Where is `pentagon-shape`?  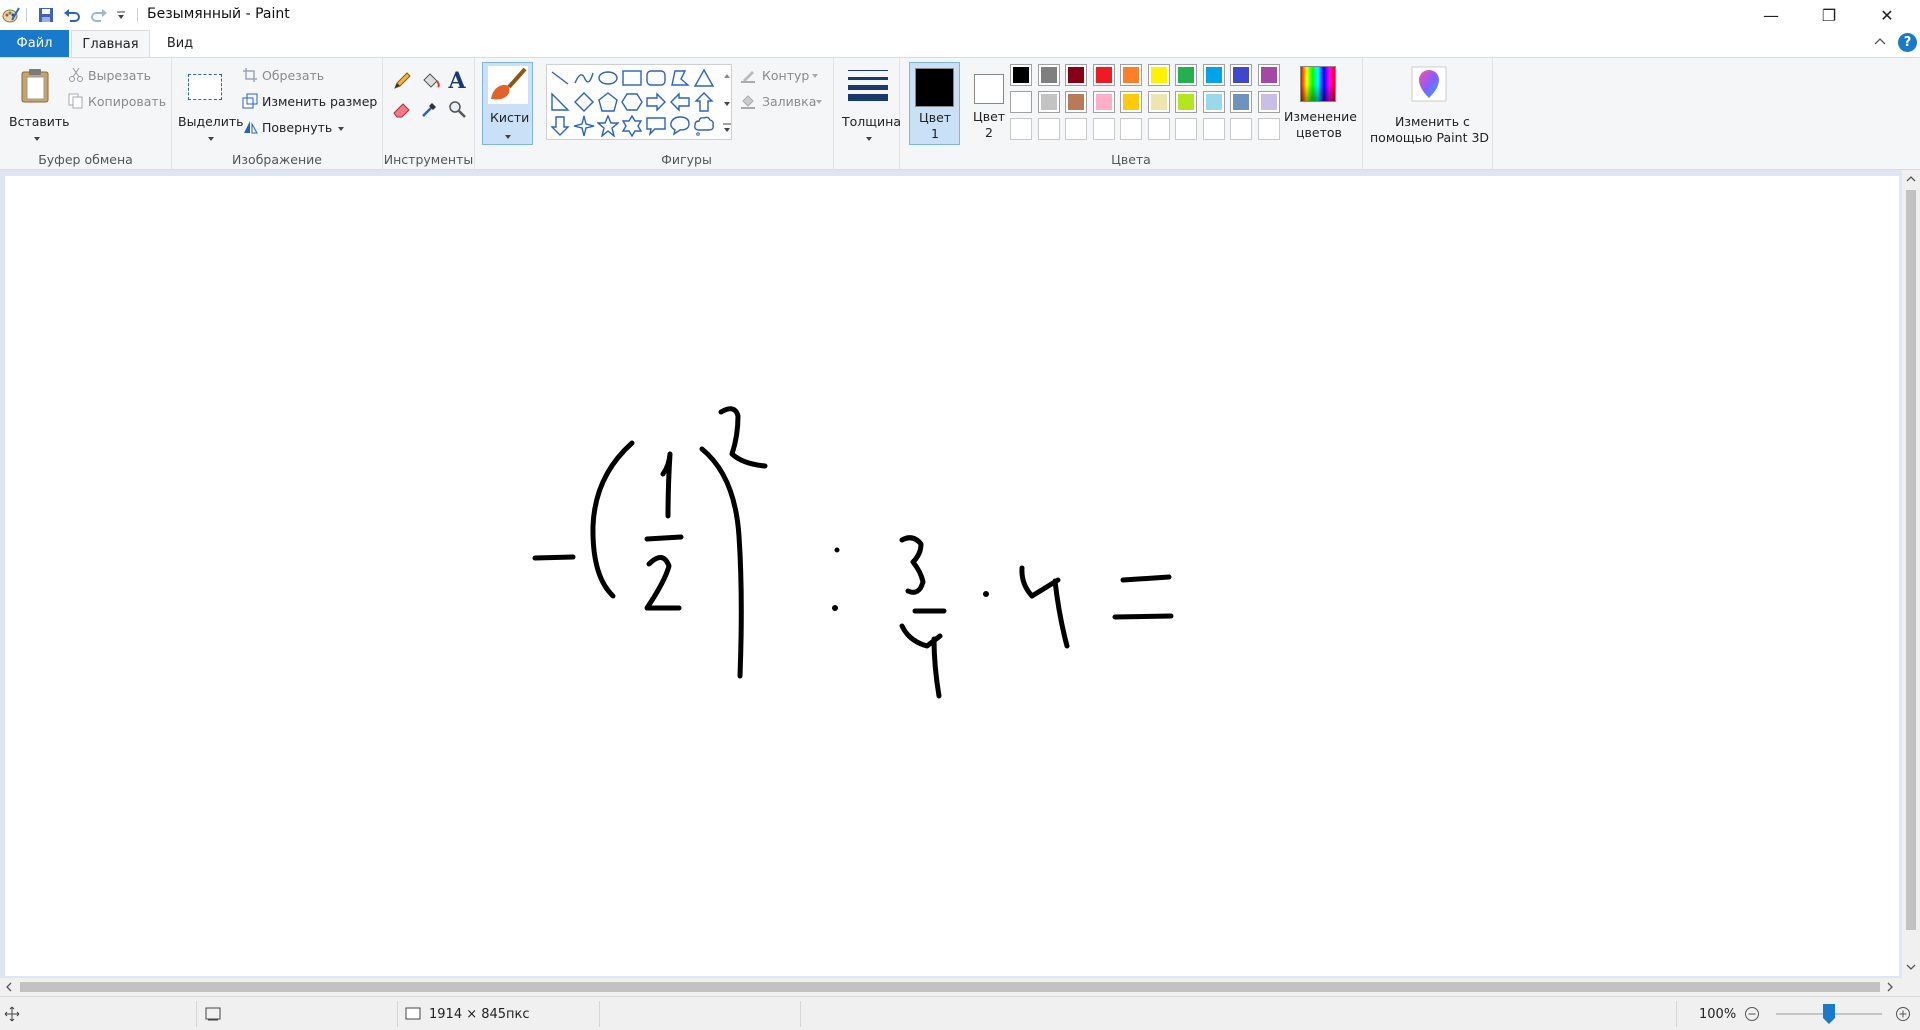 pentagon-shape is located at coordinates (608, 102).